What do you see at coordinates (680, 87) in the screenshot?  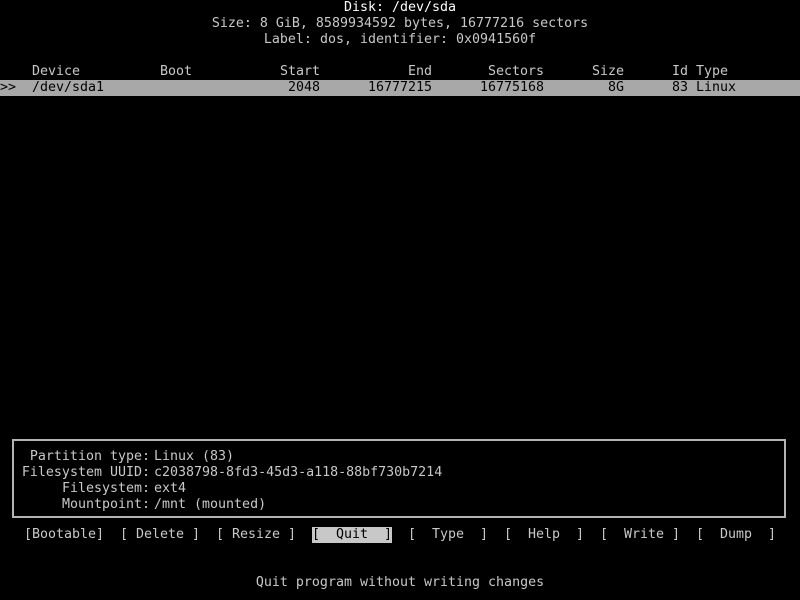 I see `row-id: 83` at bounding box center [680, 87].